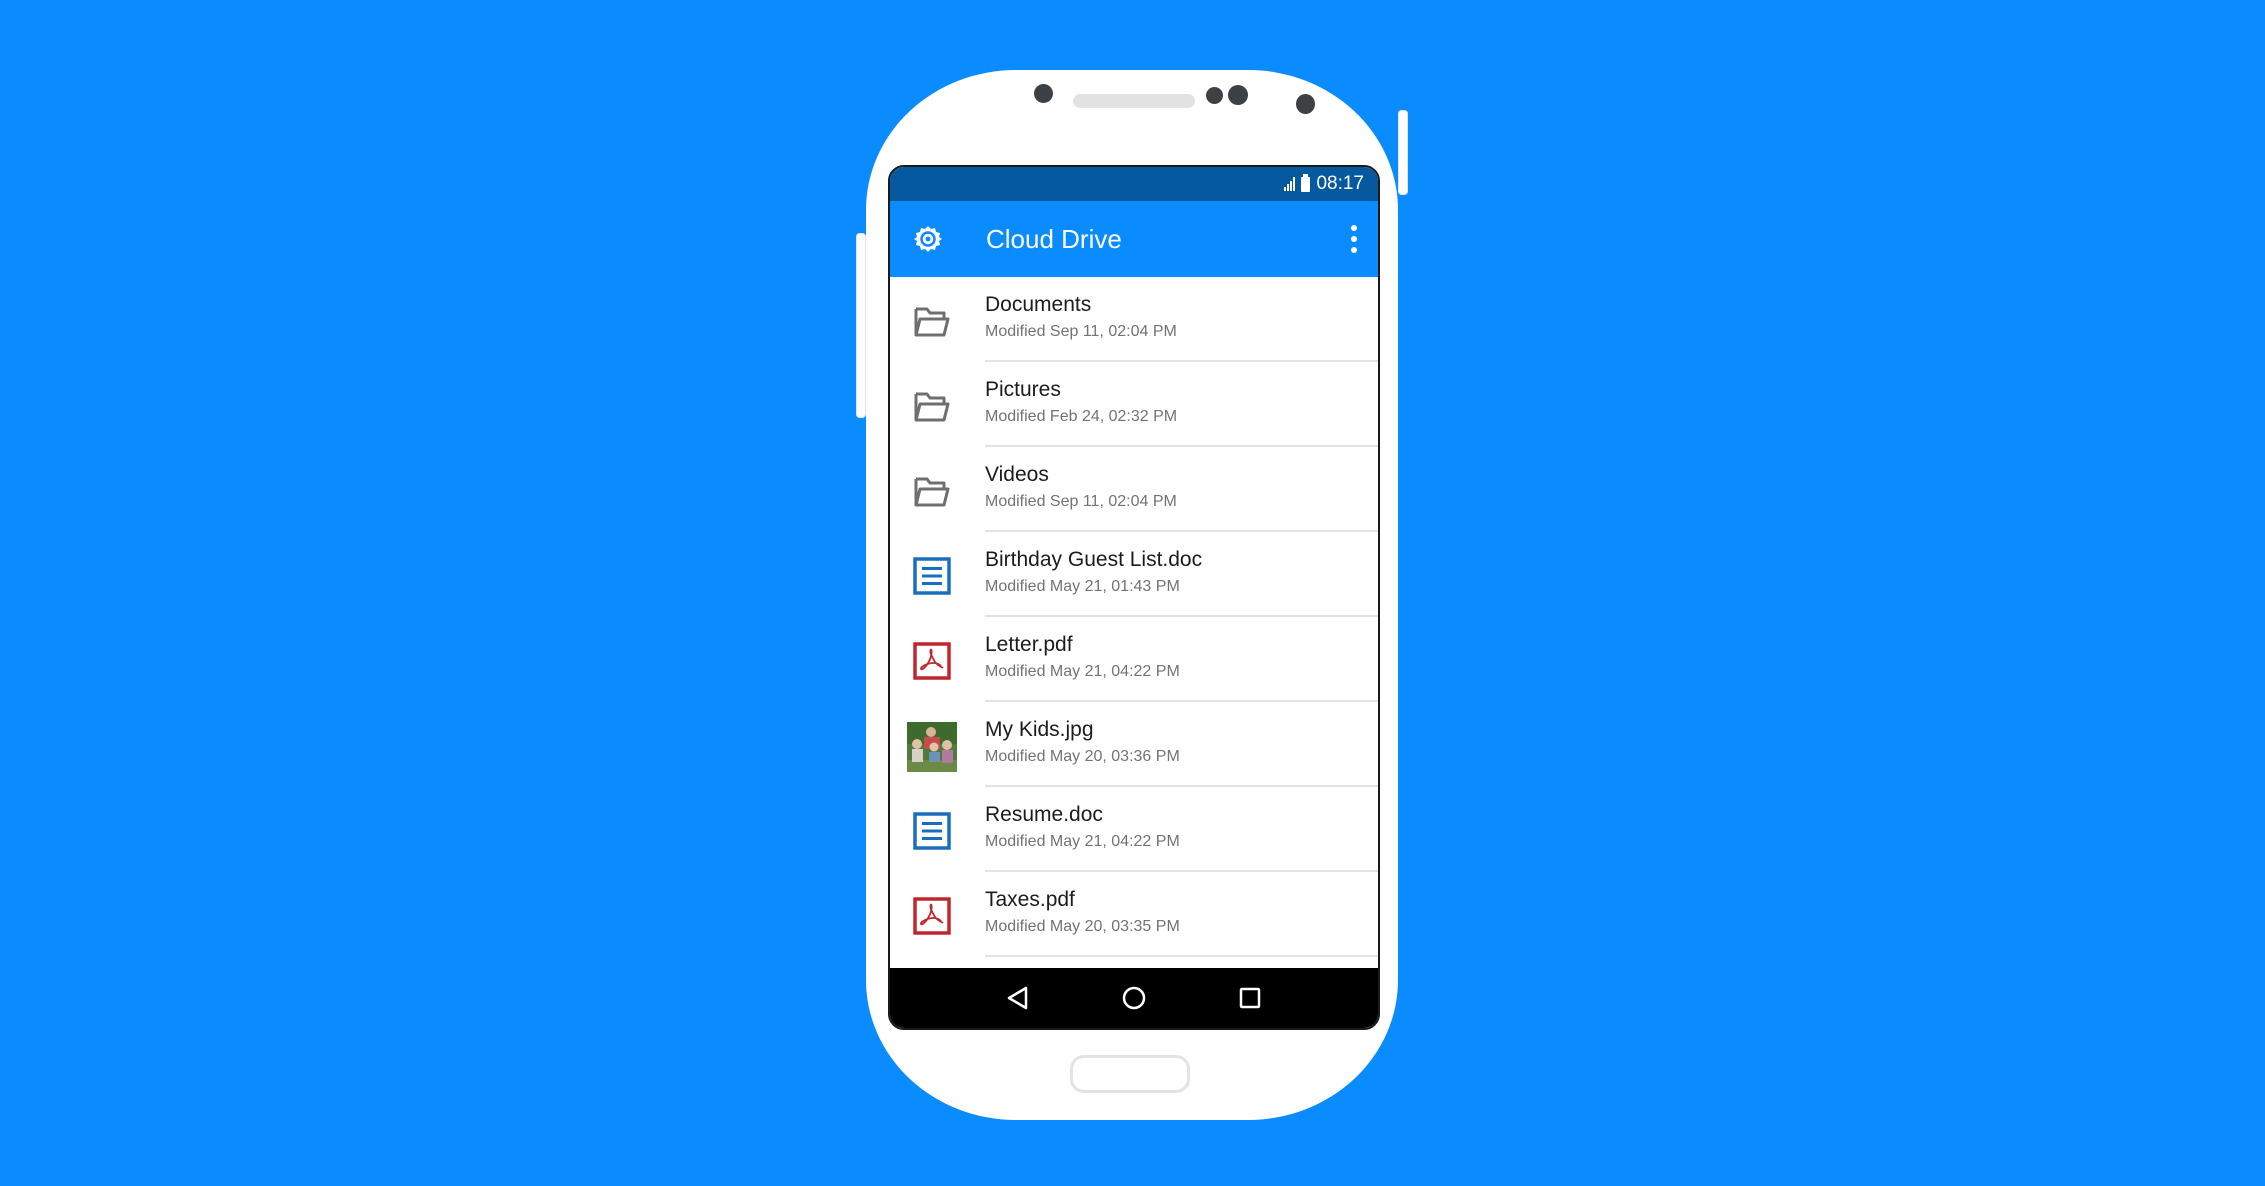  Describe the element at coordinates (1403, 152) in the screenshot. I see `power-button` at that location.